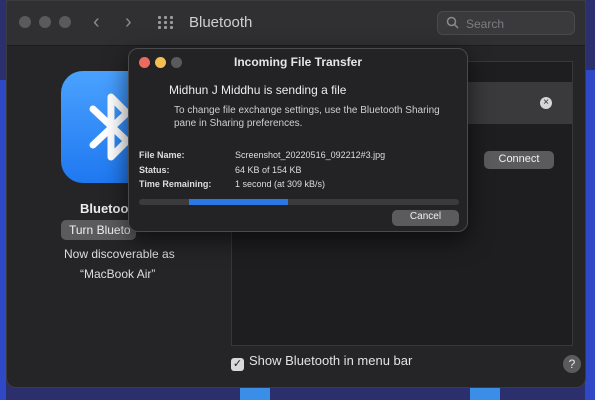  Describe the element at coordinates (310, 155) in the screenshot. I see `file-name-value: Screenshot_20220516_092212#3.jpg` at that location.